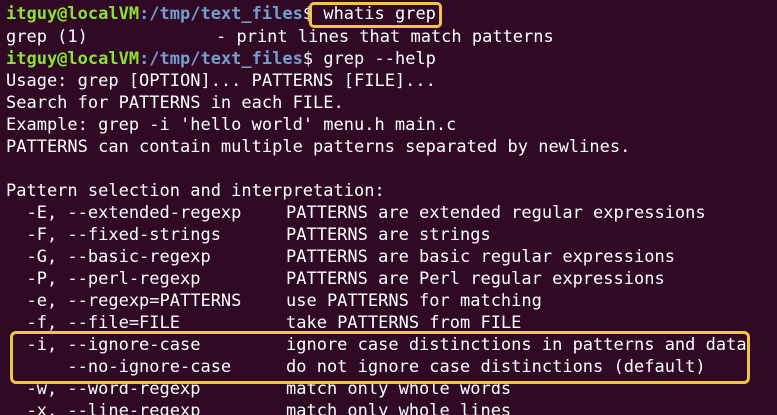 The height and width of the screenshot is (415, 777). Describe the element at coordinates (103, 279) in the screenshot. I see `option-flag: -P, --perl-regexp` at that location.